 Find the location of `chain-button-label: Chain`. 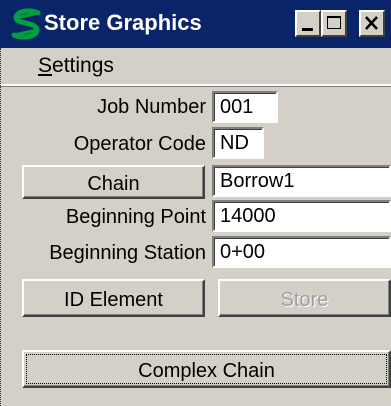

chain-button-label: Chain is located at coordinates (113, 184).